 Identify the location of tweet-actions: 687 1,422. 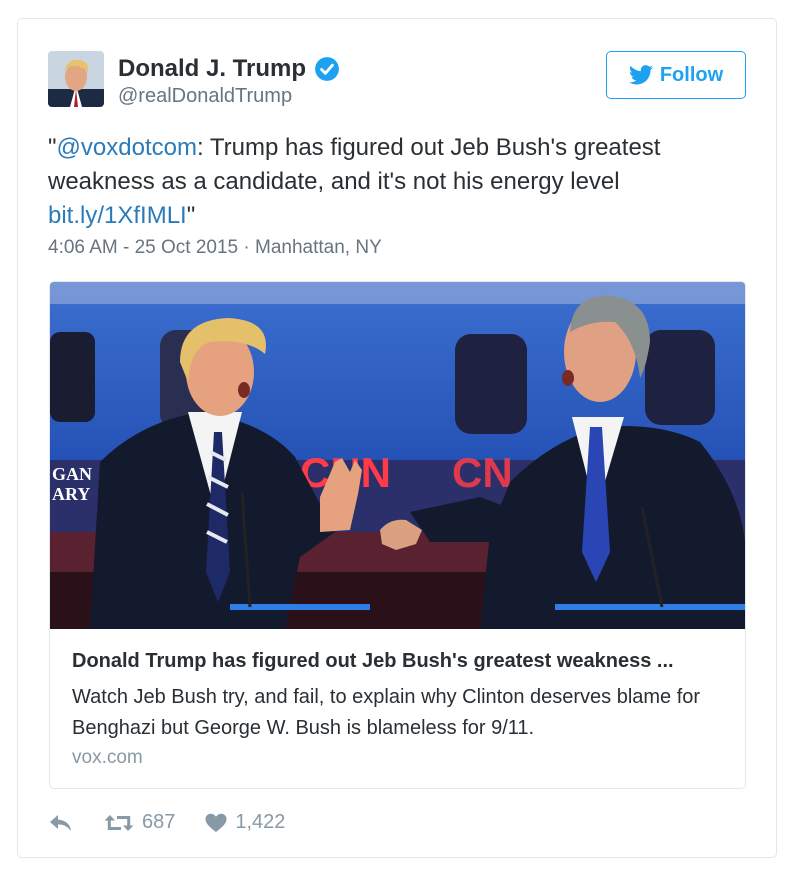
(166, 822).